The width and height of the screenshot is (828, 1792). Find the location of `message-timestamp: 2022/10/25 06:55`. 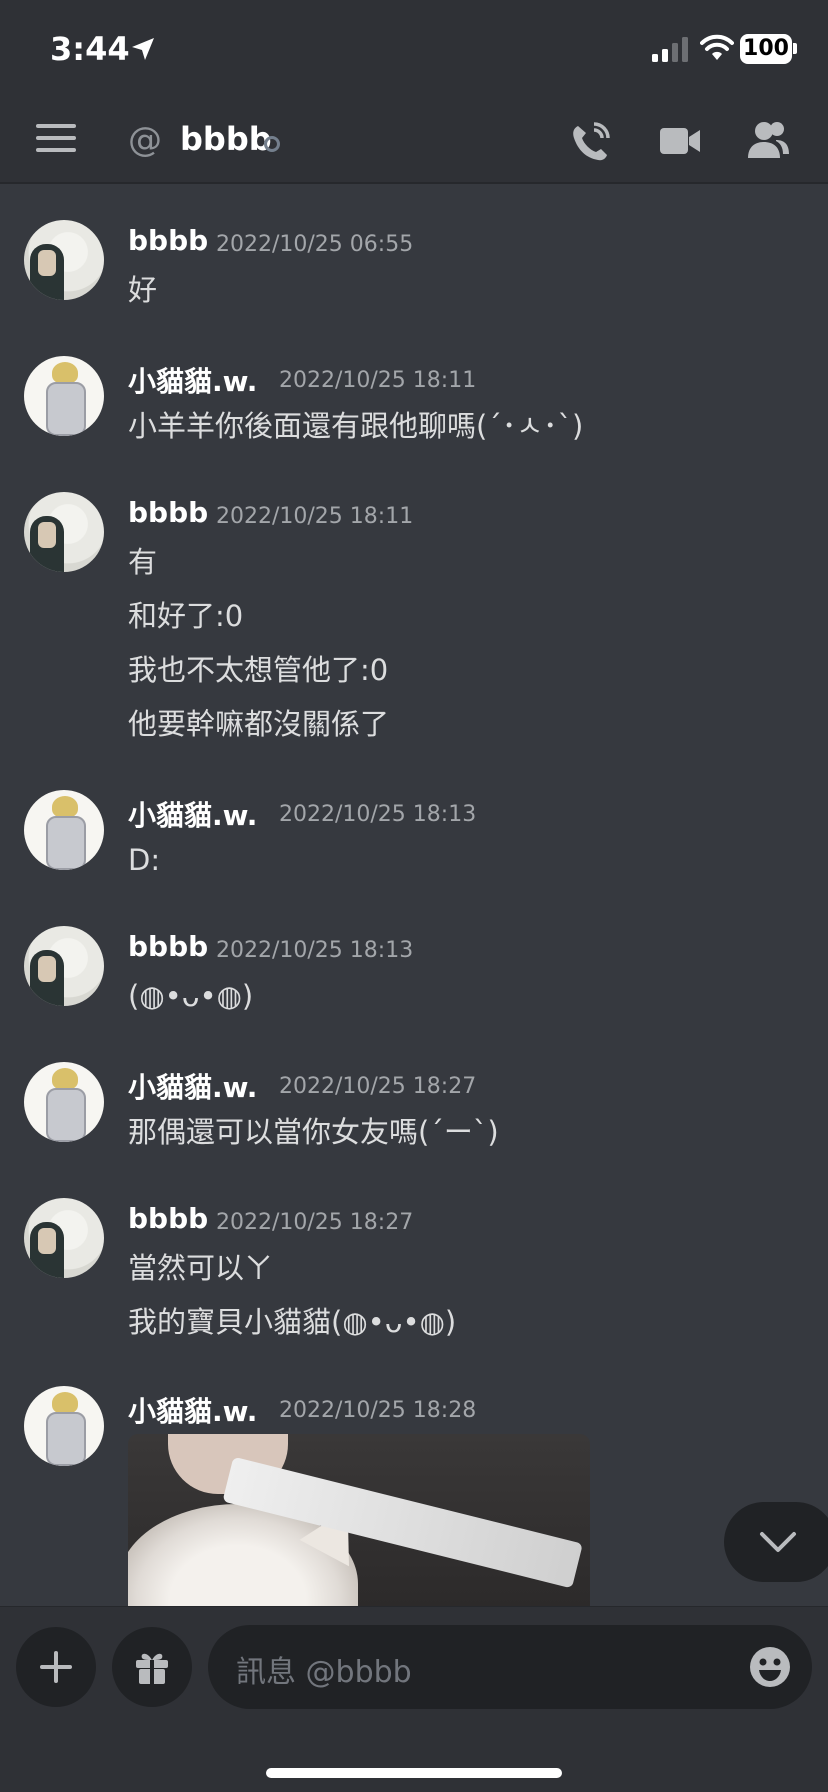

message-timestamp: 2022/10/25 06:55 is located at coordinates (315, 244).